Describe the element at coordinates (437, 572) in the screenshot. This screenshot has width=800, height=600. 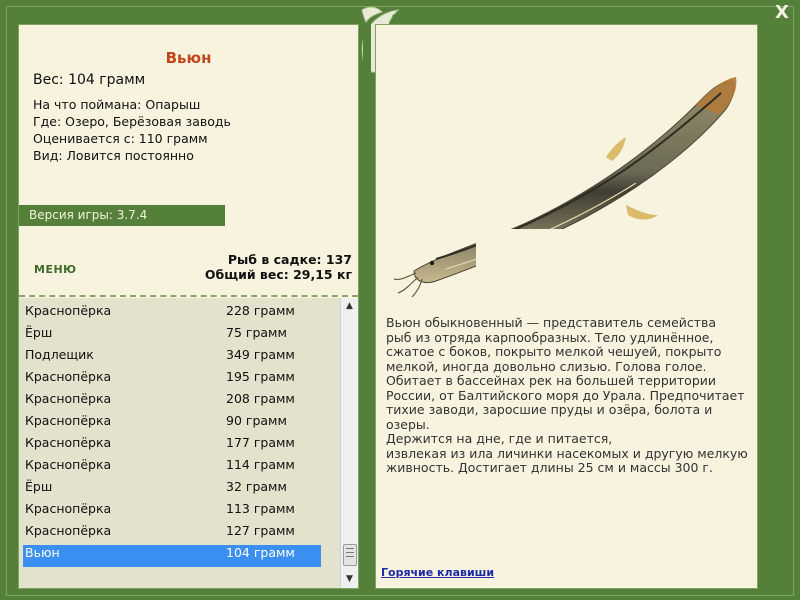
I see `hotkeys-link: Горячие клавиши` at that location.